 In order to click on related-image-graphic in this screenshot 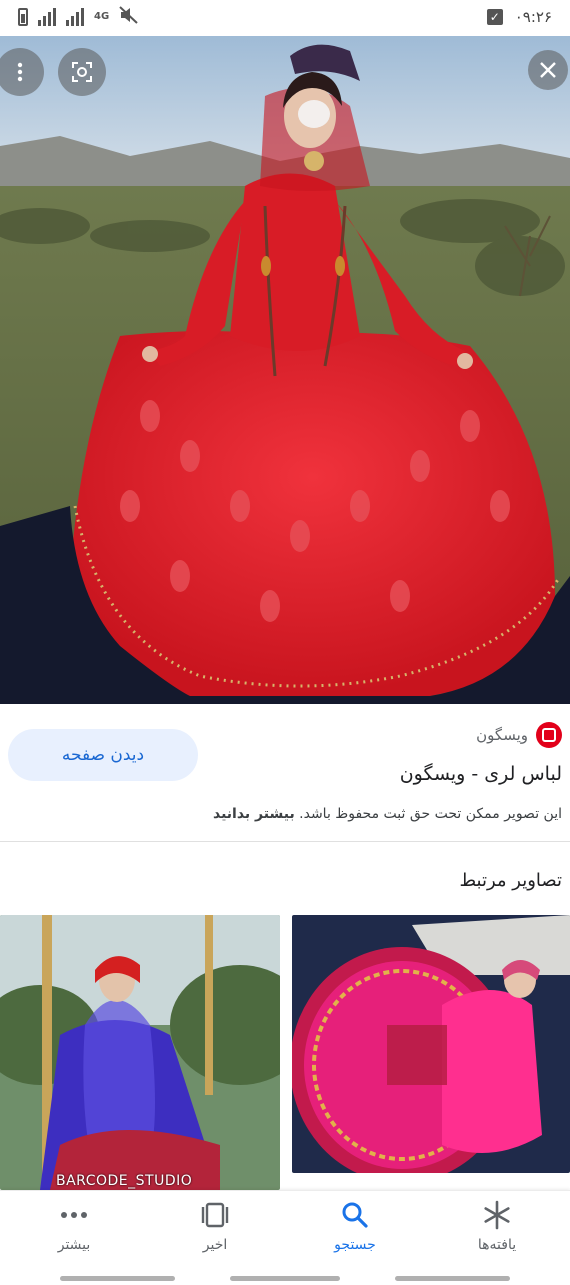, I will do `click(140, 1052)`.